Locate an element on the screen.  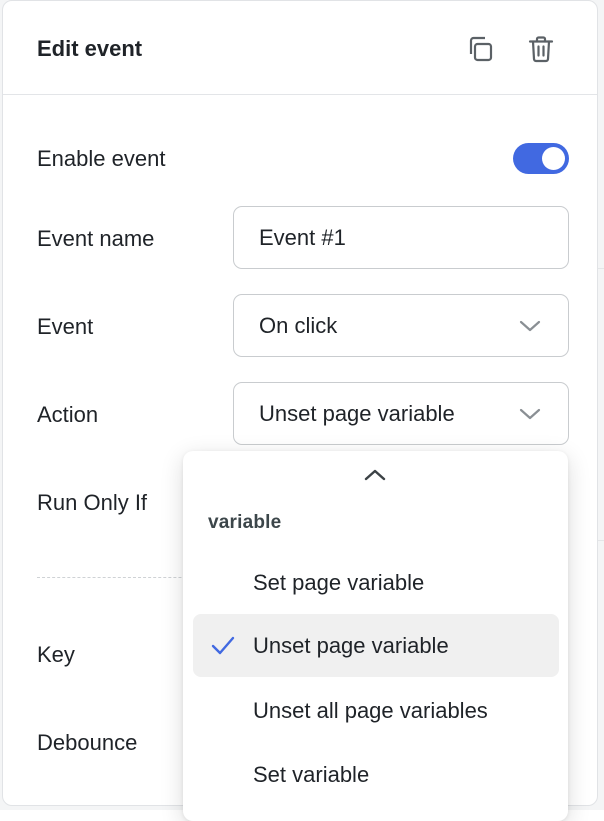
option-label: Set variable is located at coordinates (311, 774).